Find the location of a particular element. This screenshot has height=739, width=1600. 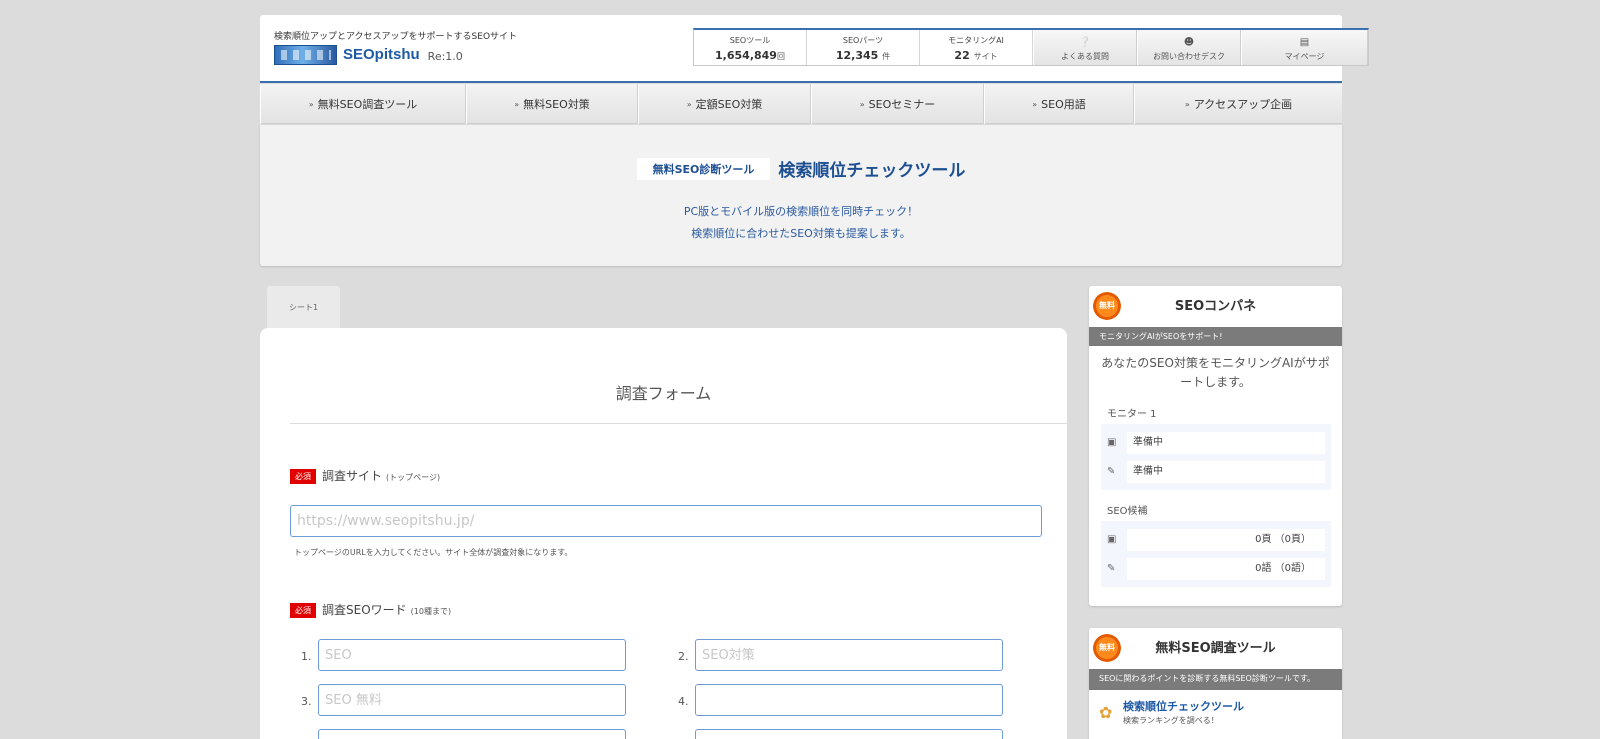

widget-title: 無料SEO調査ツール is located at coordinates (1215, 648).